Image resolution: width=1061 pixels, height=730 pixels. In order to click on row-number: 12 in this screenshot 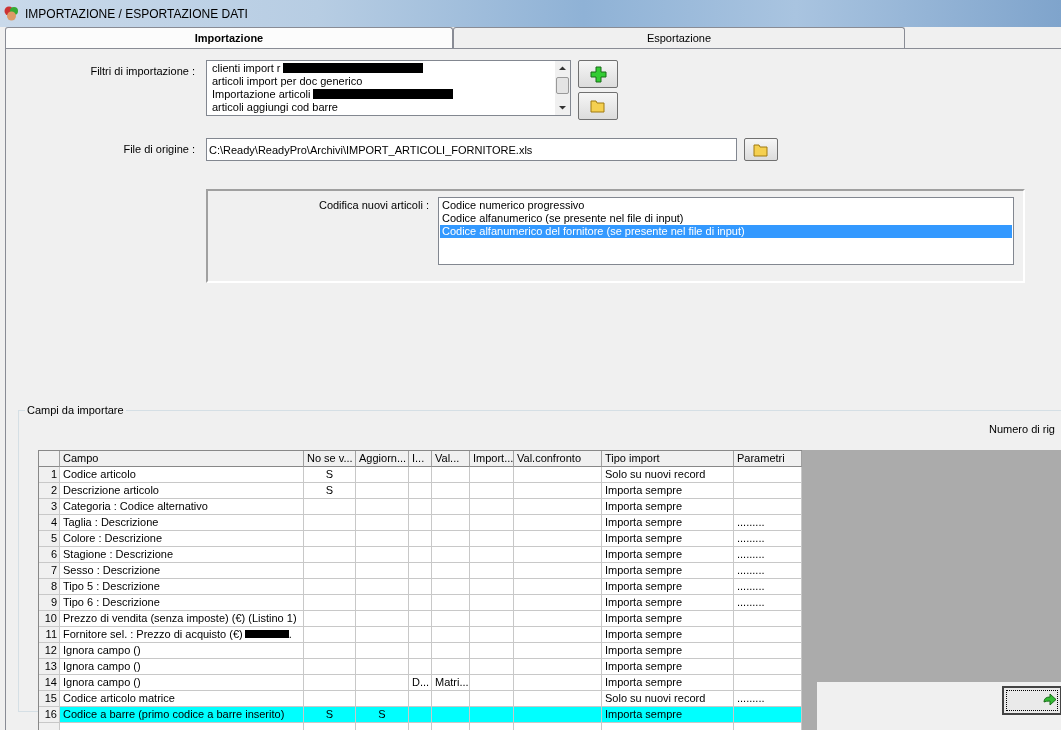, I will do `click(49, 651)`.